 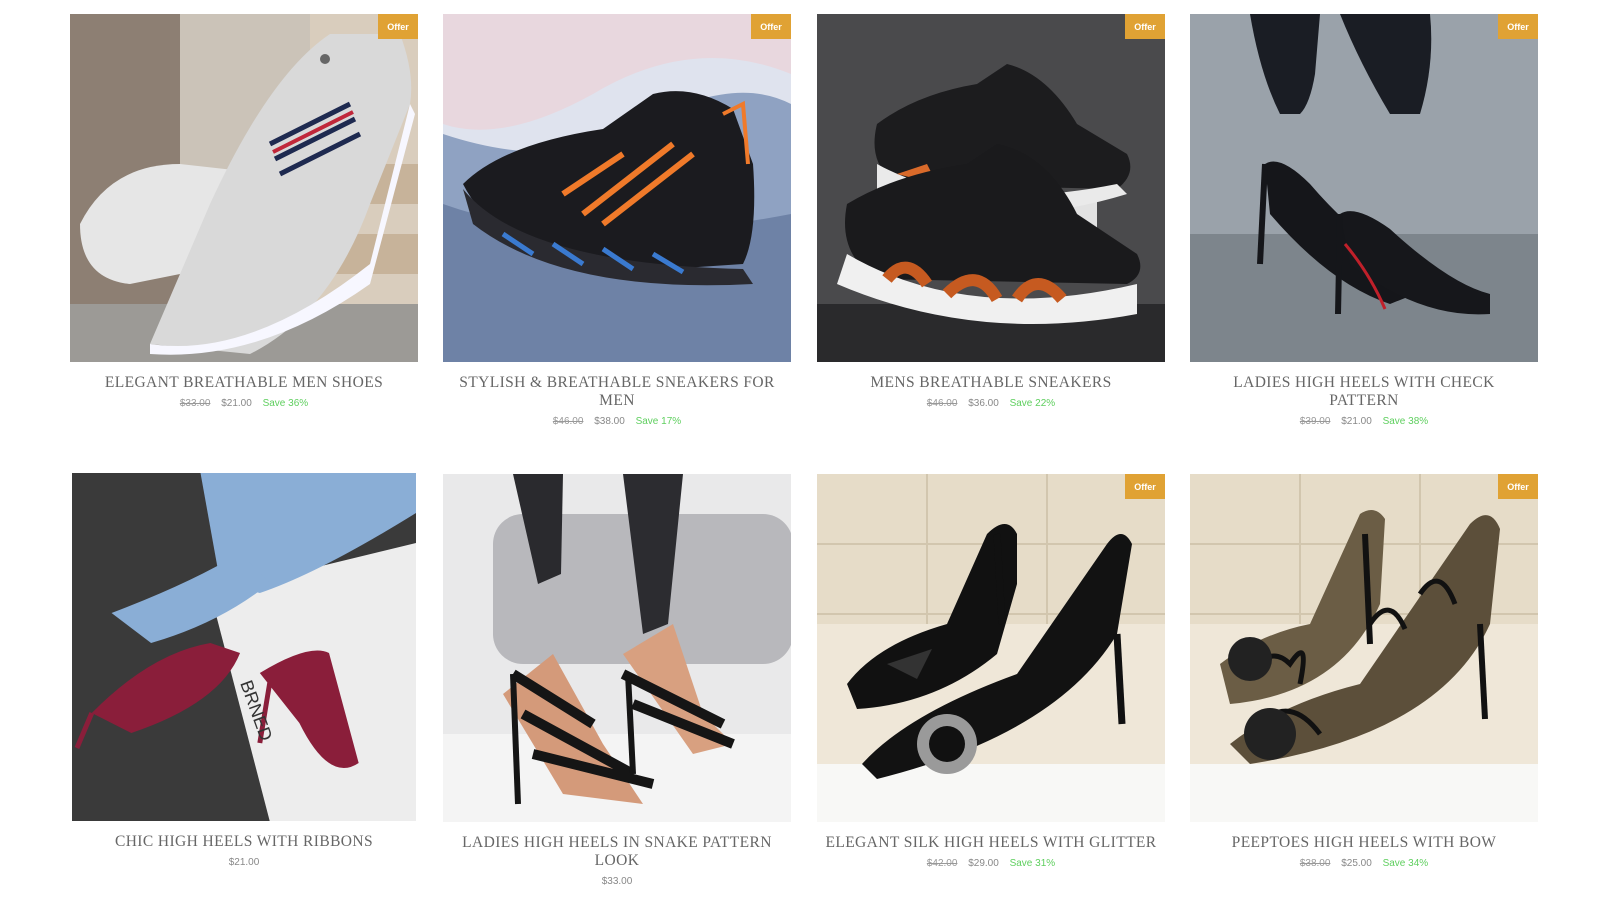 What do you see at coordinates (195, 403) in the screenshot?
I see `original-price: $33.00` at bounding box center [195, 403].